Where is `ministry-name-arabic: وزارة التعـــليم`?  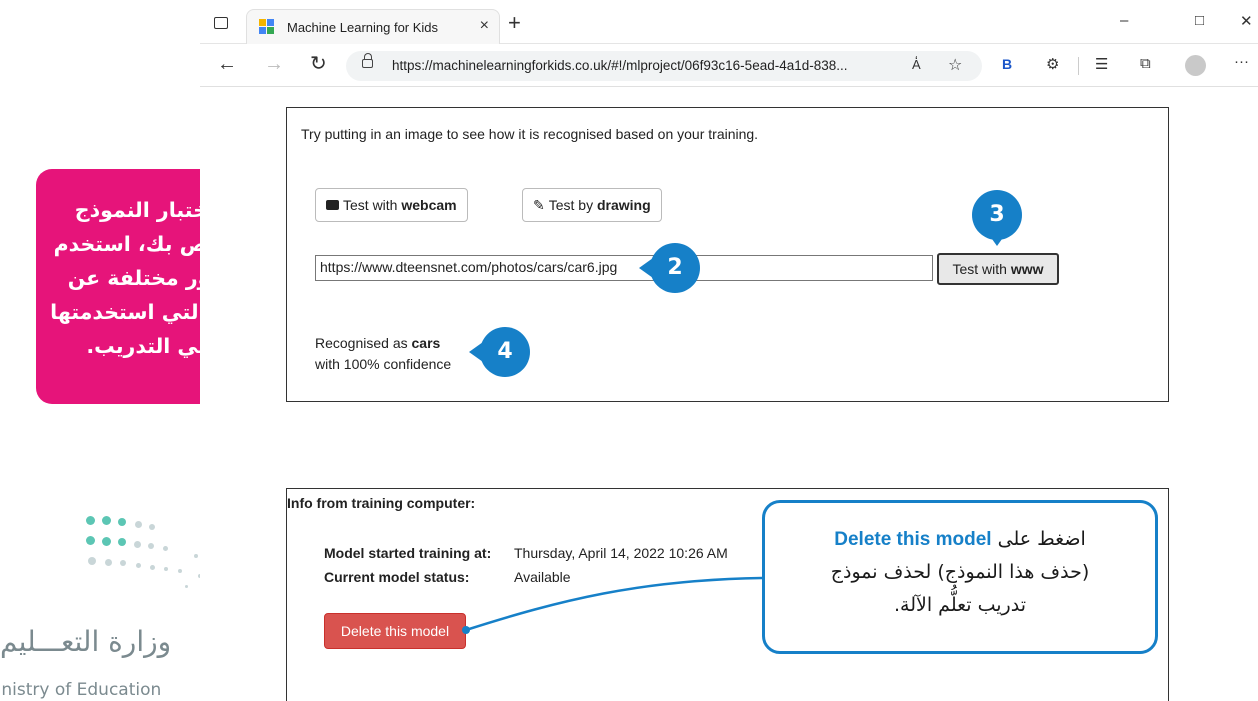 ministry-name-arabic: وزارة التعـــليم is located at coordinates (86, 641).